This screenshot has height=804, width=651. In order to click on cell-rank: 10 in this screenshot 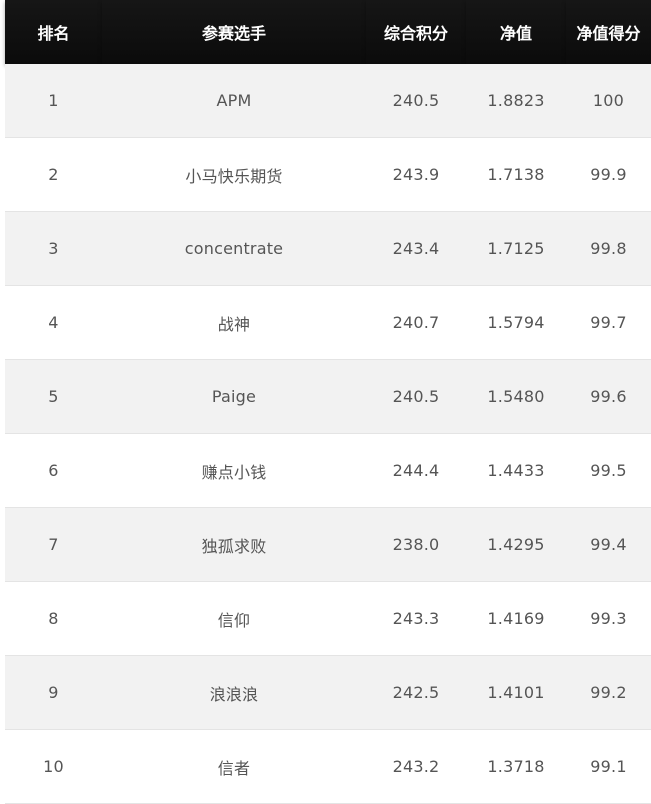, I will do `click(53, 766)`.